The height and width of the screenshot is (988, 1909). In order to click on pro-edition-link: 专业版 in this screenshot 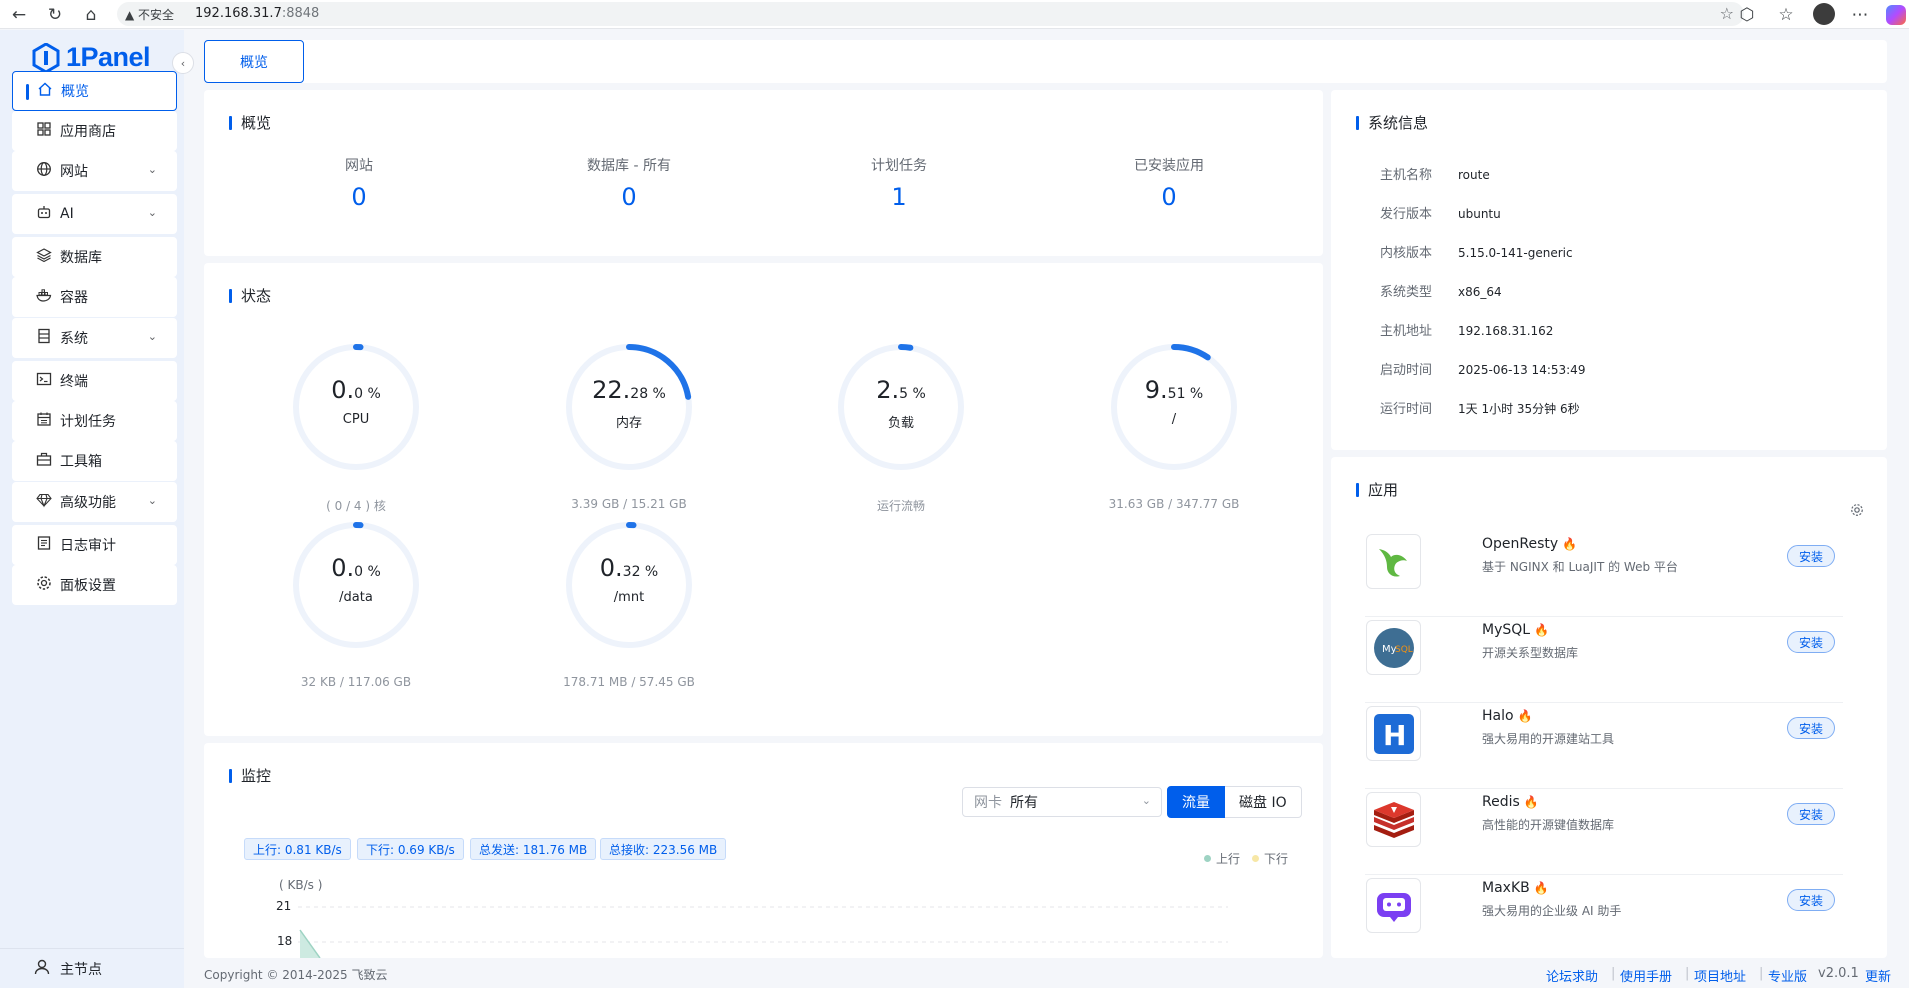, I will do `click(1787, 975)`.